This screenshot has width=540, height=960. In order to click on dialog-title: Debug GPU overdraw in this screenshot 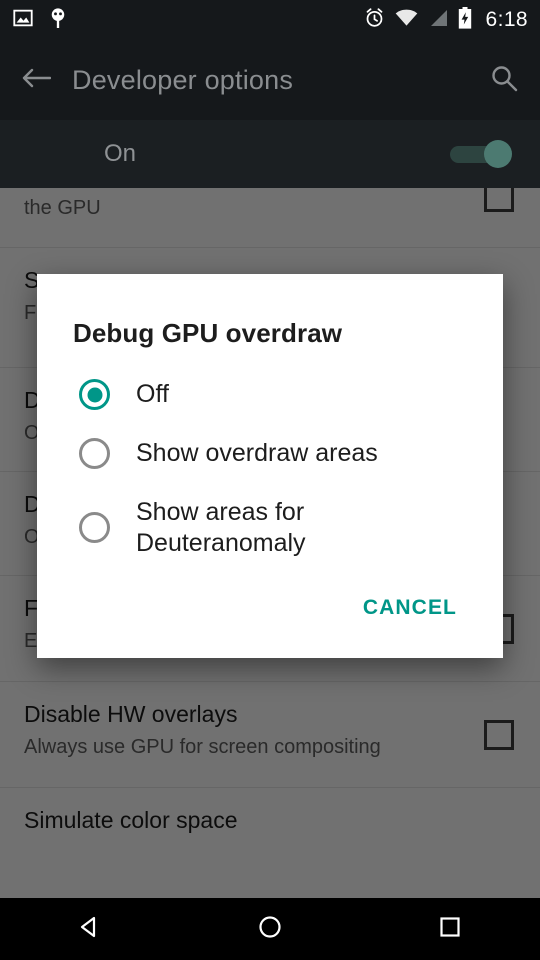, I will do `click(208, 333)`.